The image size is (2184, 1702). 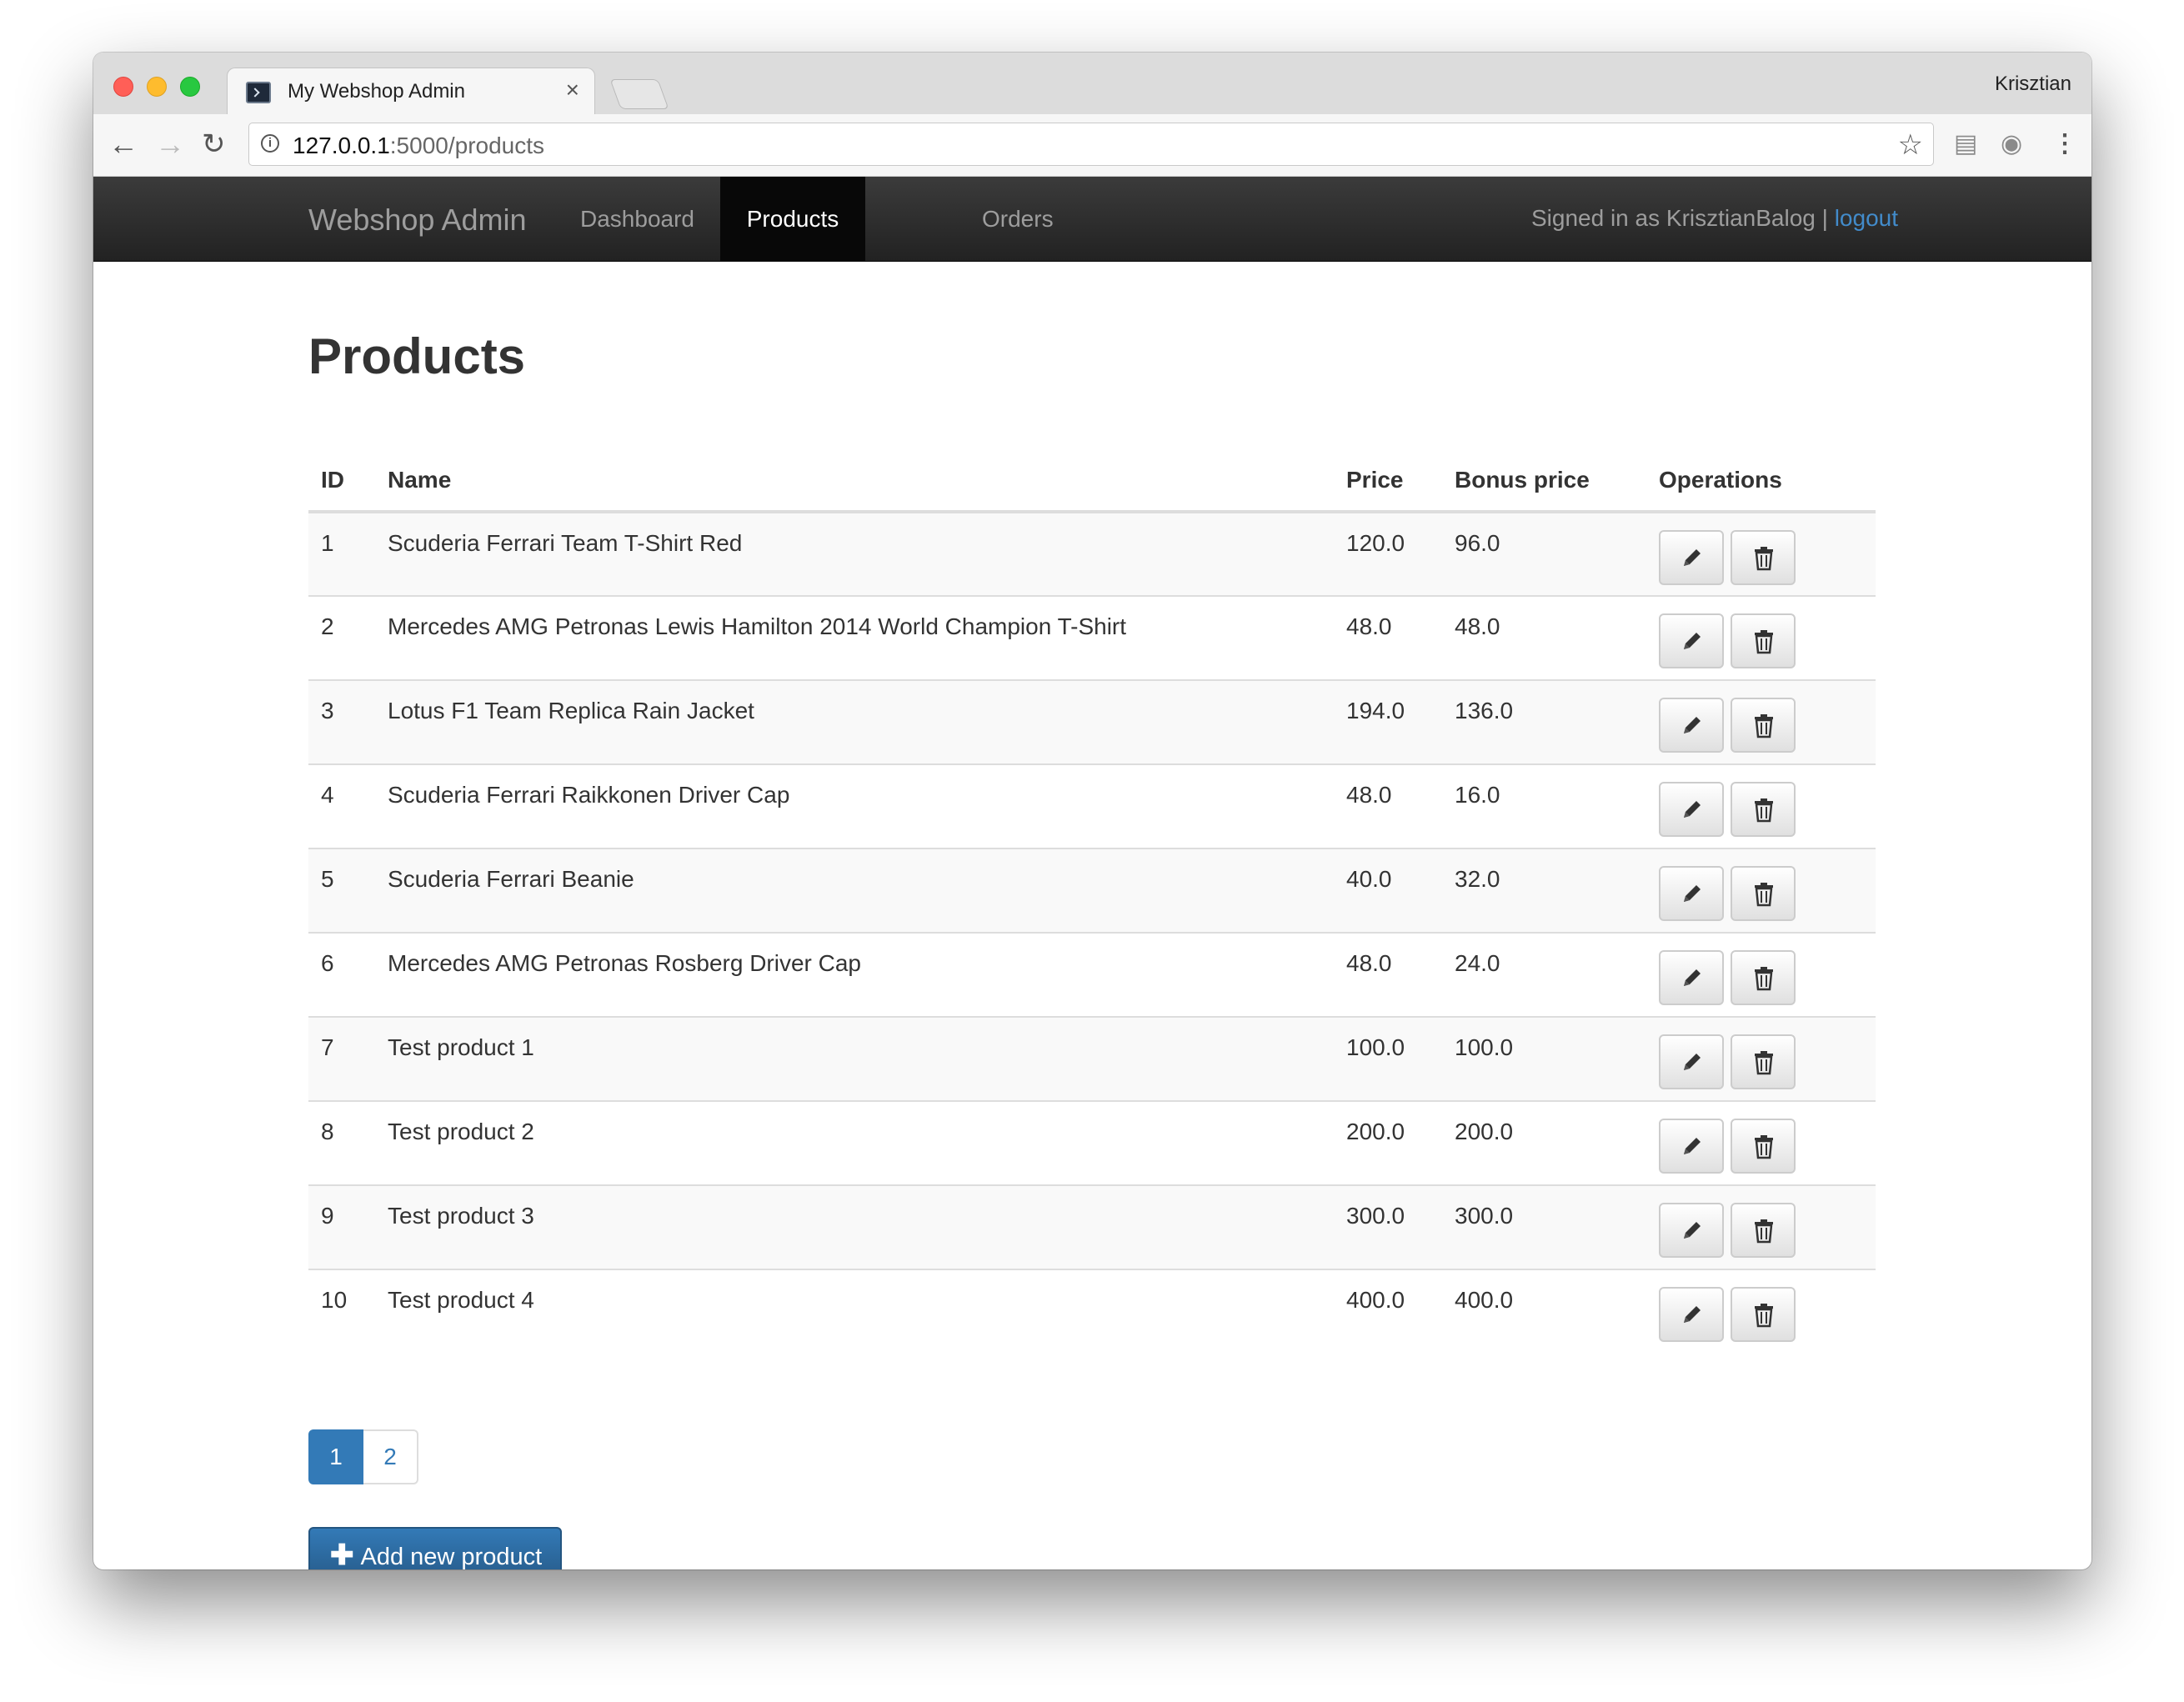 What do you see at coordinates (270, 143) in the screenshot?
I see `info-icon: i` at bounding box center [270, 143].